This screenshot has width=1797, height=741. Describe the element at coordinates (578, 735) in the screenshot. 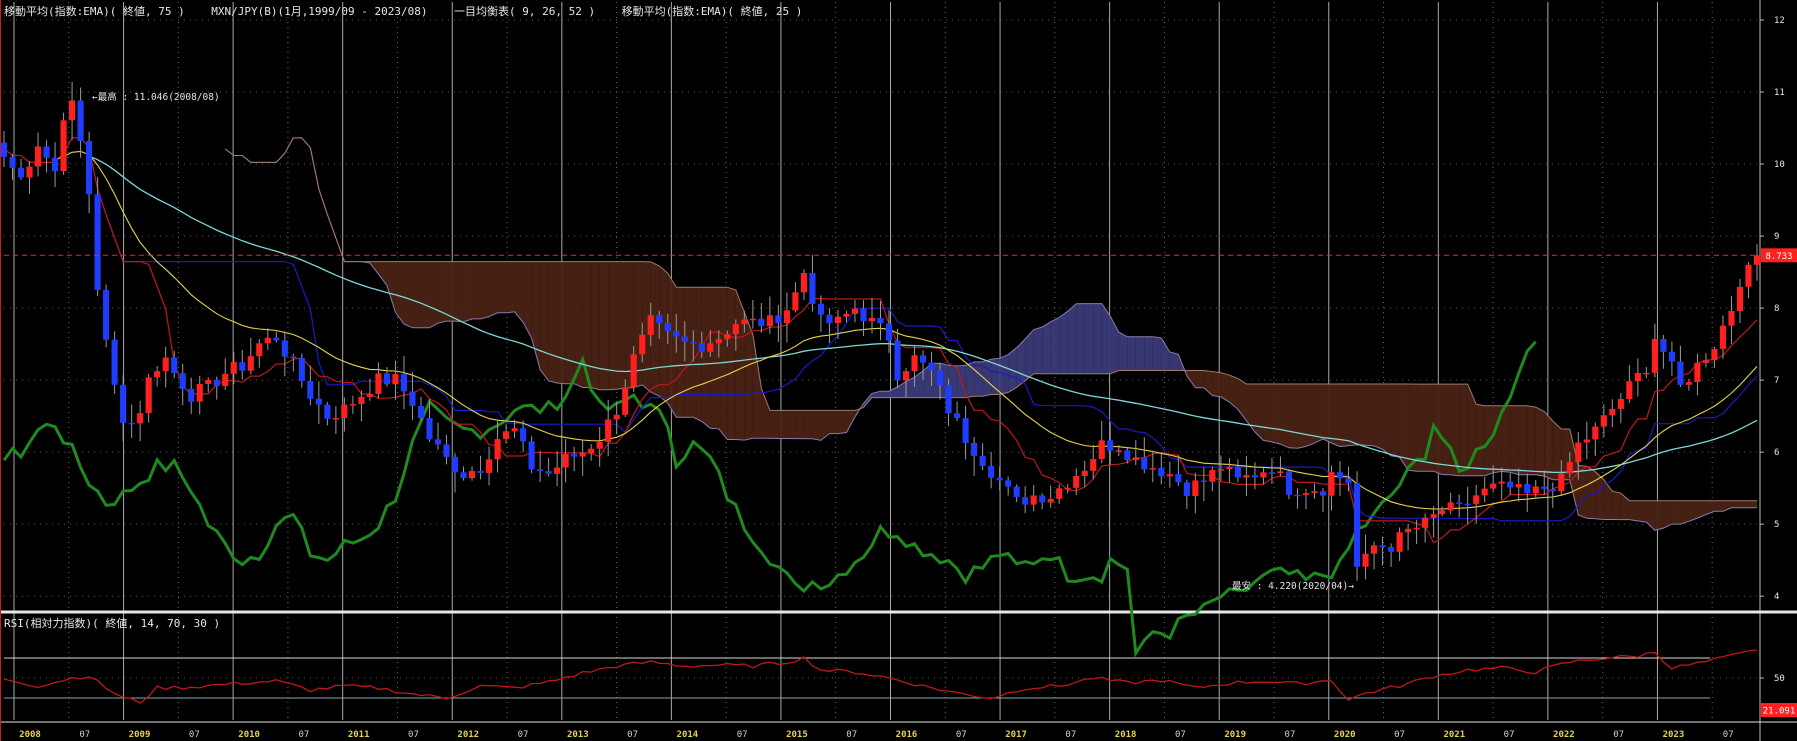

I see `x-tick-label: 2013` at that location.